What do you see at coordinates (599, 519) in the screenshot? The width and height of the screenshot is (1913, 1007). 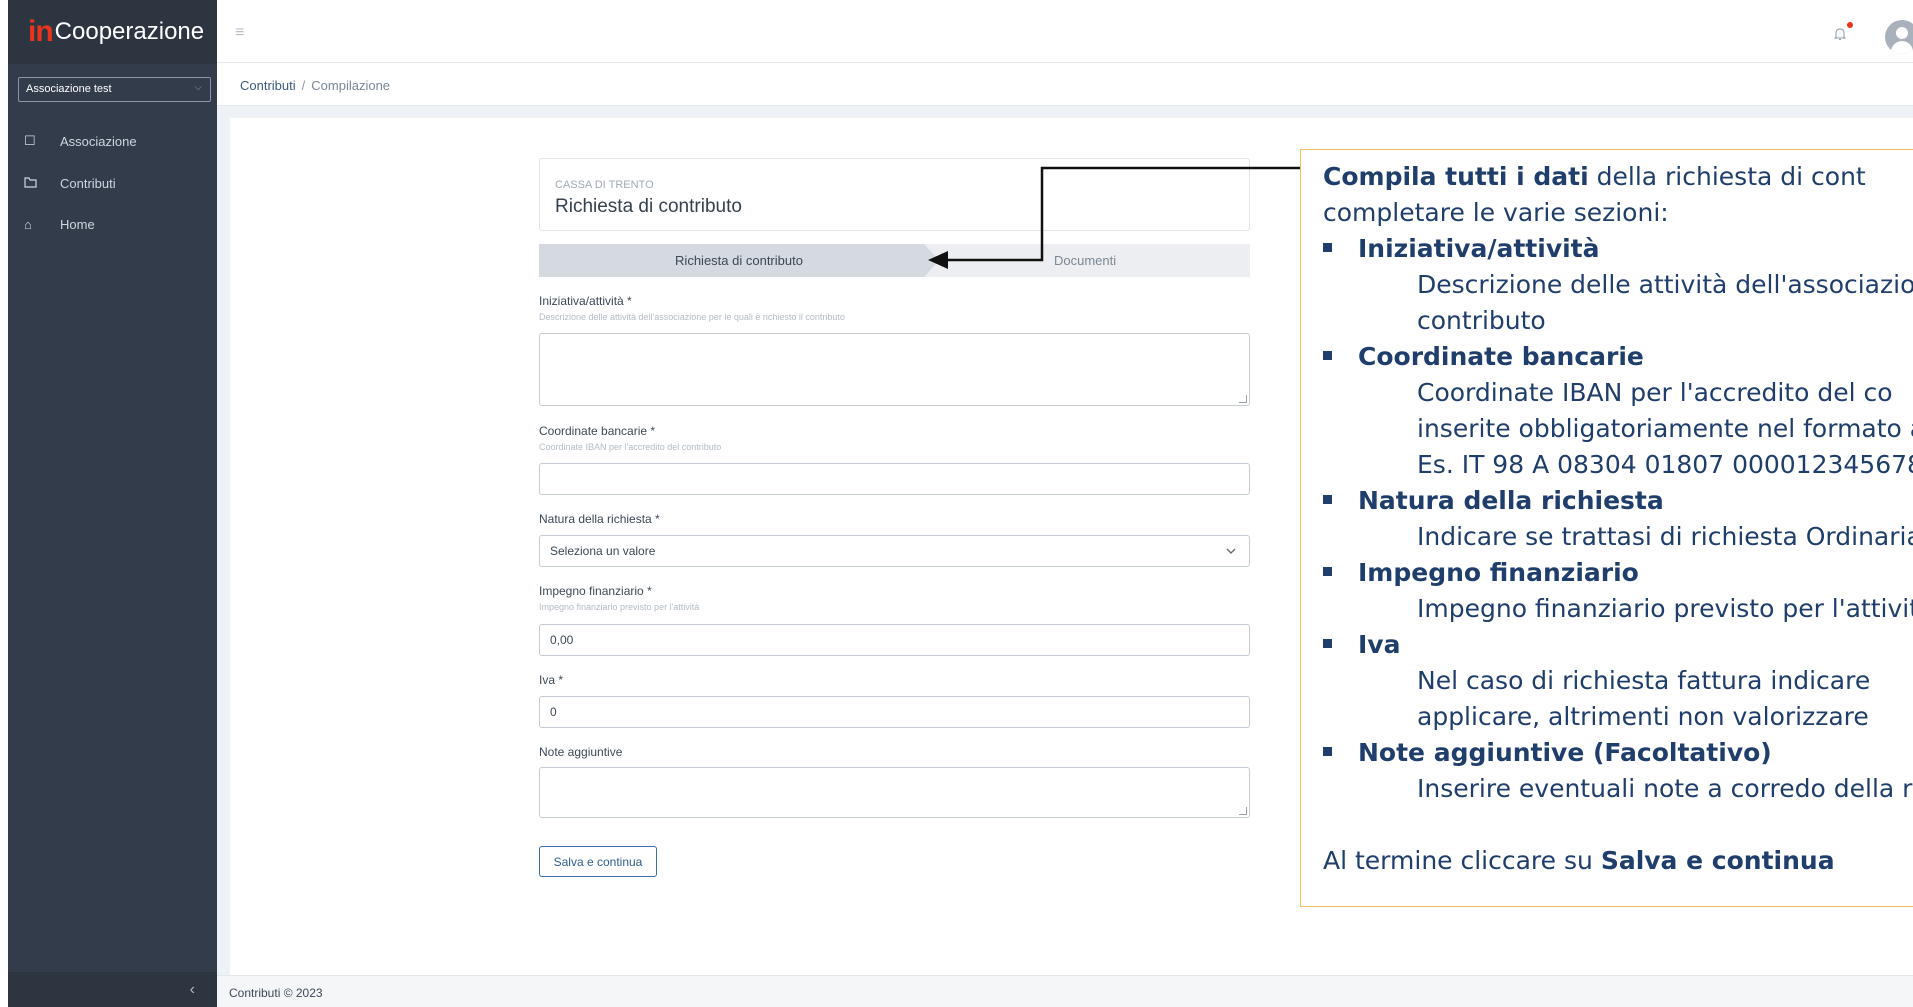 I see `natura-richiesta-label: Natura della richiesta *` at bounding box center [599, 519].